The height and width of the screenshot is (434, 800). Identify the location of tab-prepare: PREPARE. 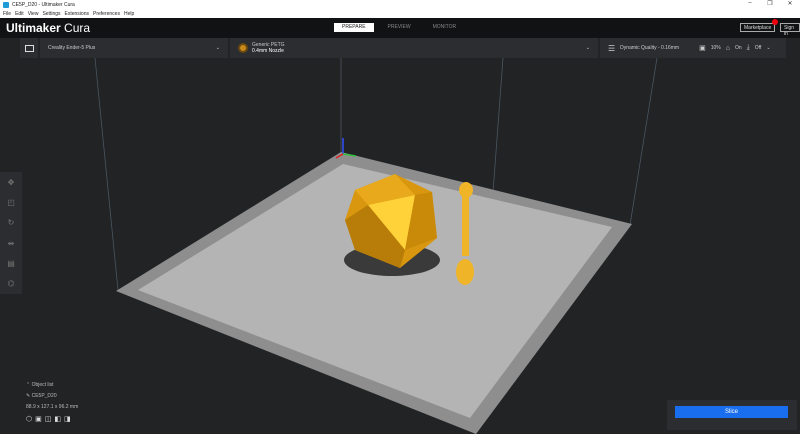
(354, 27).